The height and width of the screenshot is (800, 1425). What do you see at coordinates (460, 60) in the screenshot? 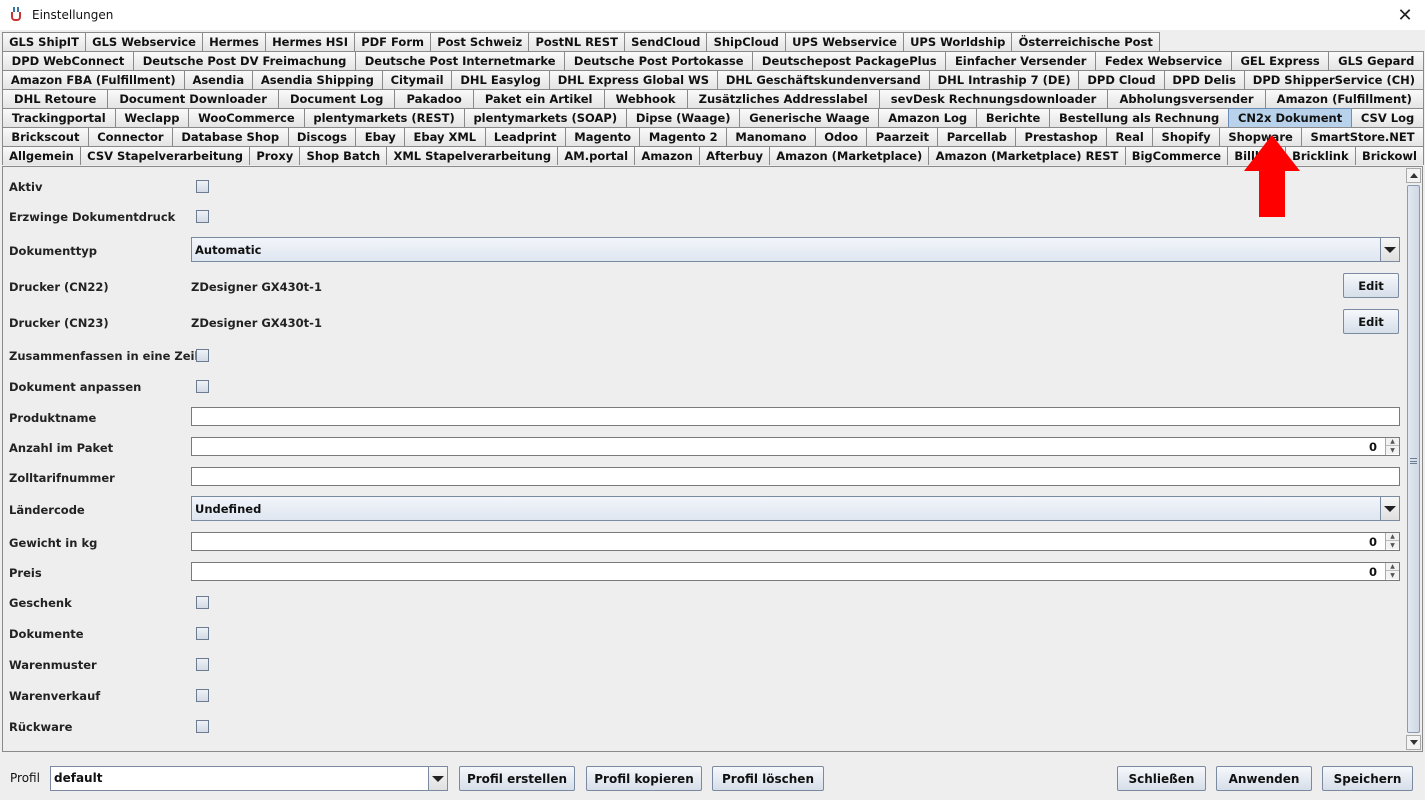
I see `tab: Deutsche Post Internetmarke` at bounding box center [460, 60].